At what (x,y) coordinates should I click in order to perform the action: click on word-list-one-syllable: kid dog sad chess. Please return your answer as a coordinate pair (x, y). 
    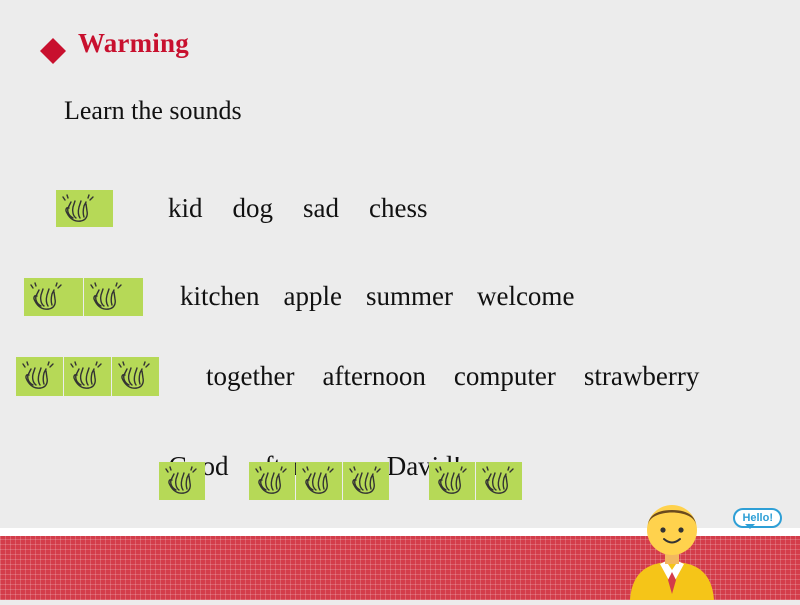
    Looking at the image, I should click on (284, 208).